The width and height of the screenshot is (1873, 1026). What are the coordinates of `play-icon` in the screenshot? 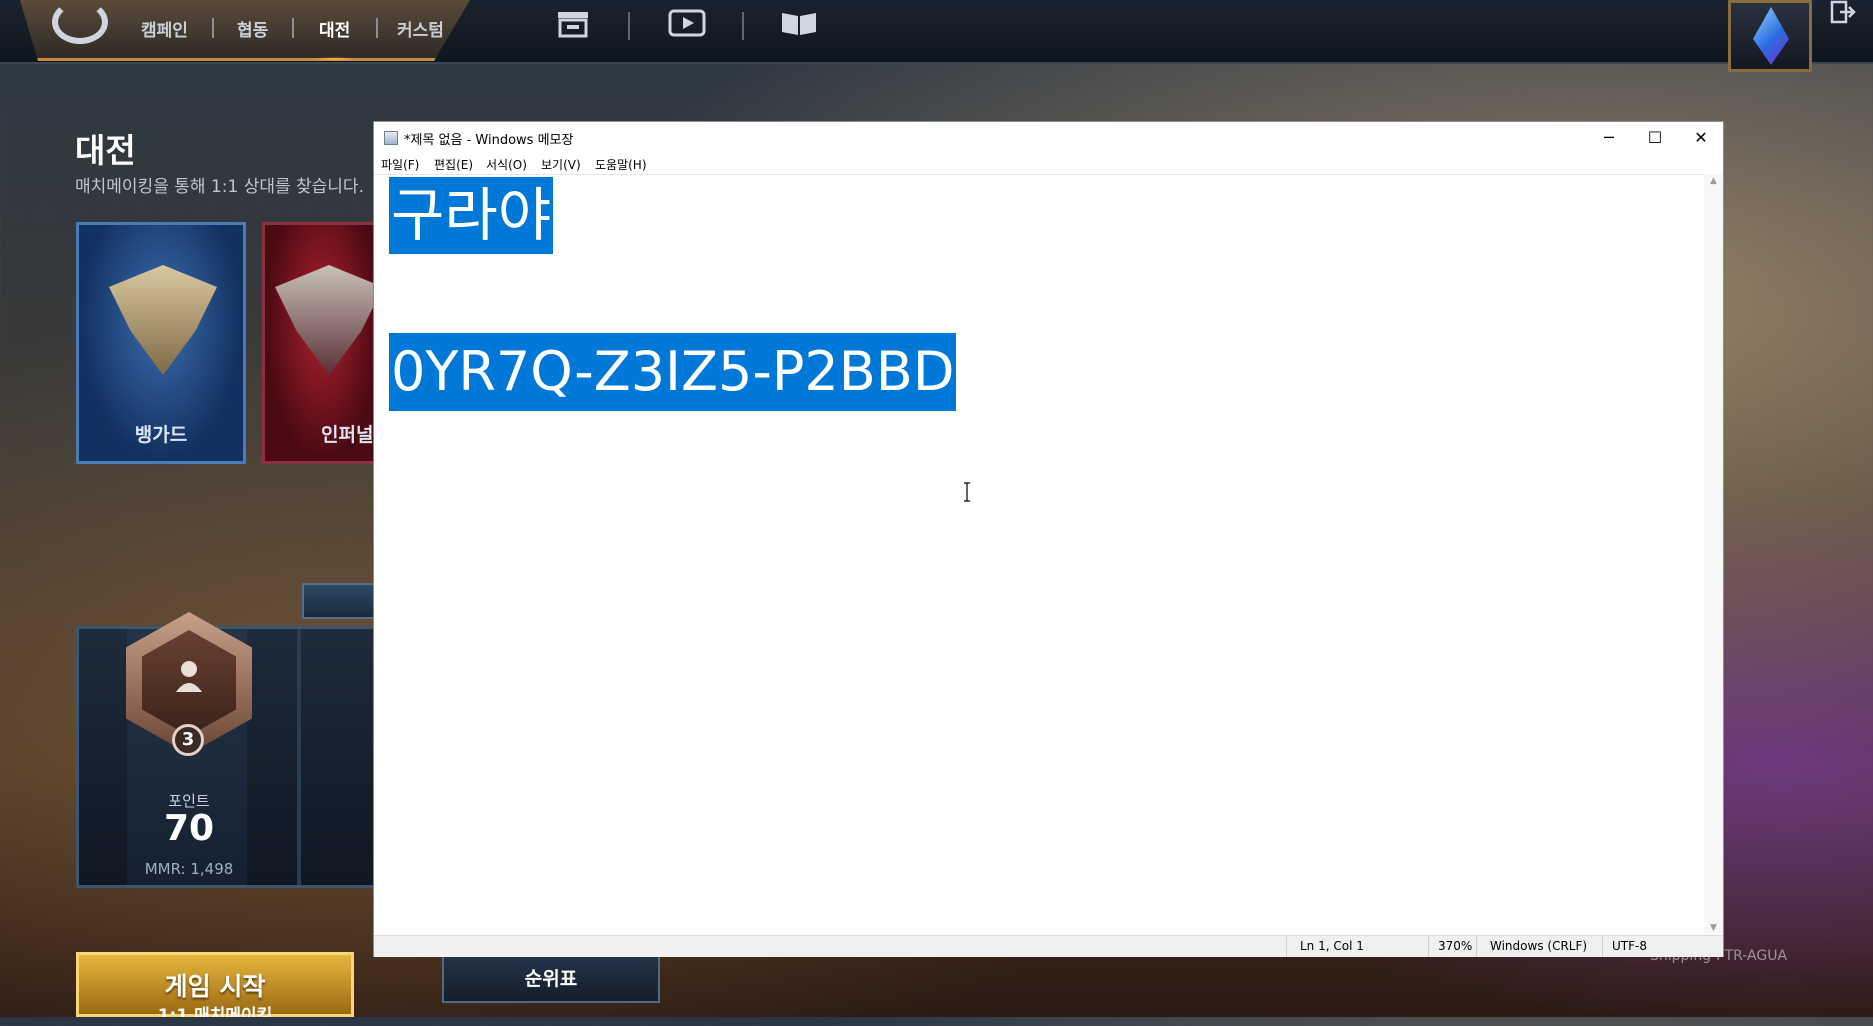 It's located at (687, 24).